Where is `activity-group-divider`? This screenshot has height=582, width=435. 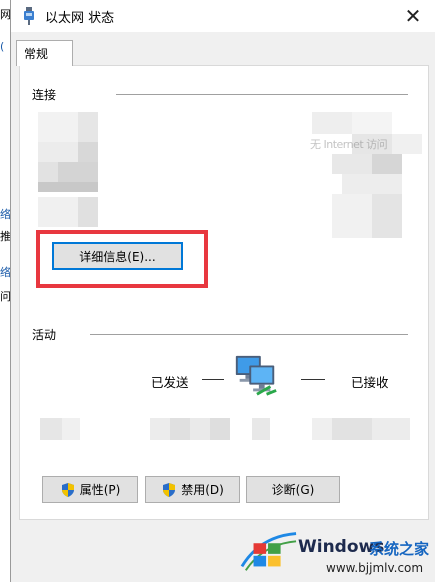
activity-group-divider is located at coordinates (249, 334).